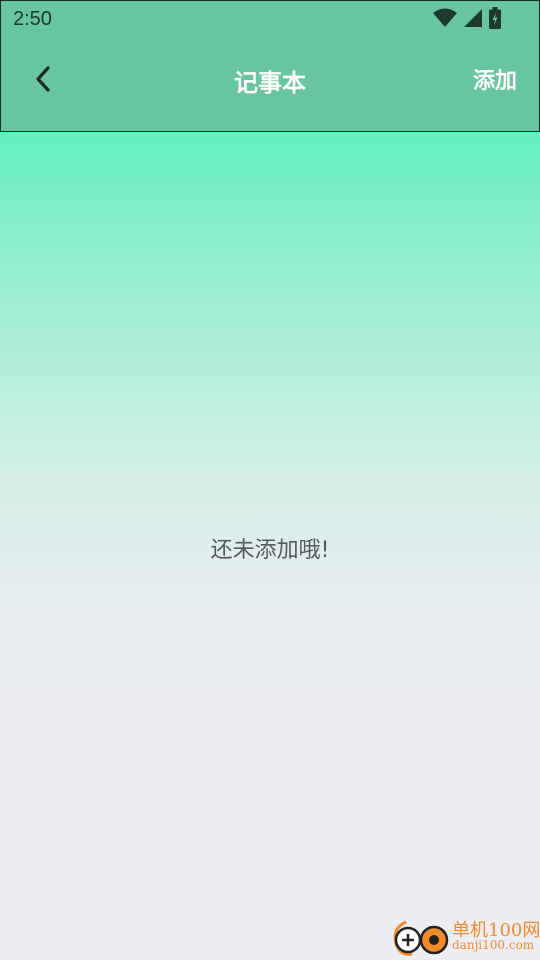 The height and width of the screenshot is (960, 540). I want to click on watermark-logo-icon, so click(421, 938).